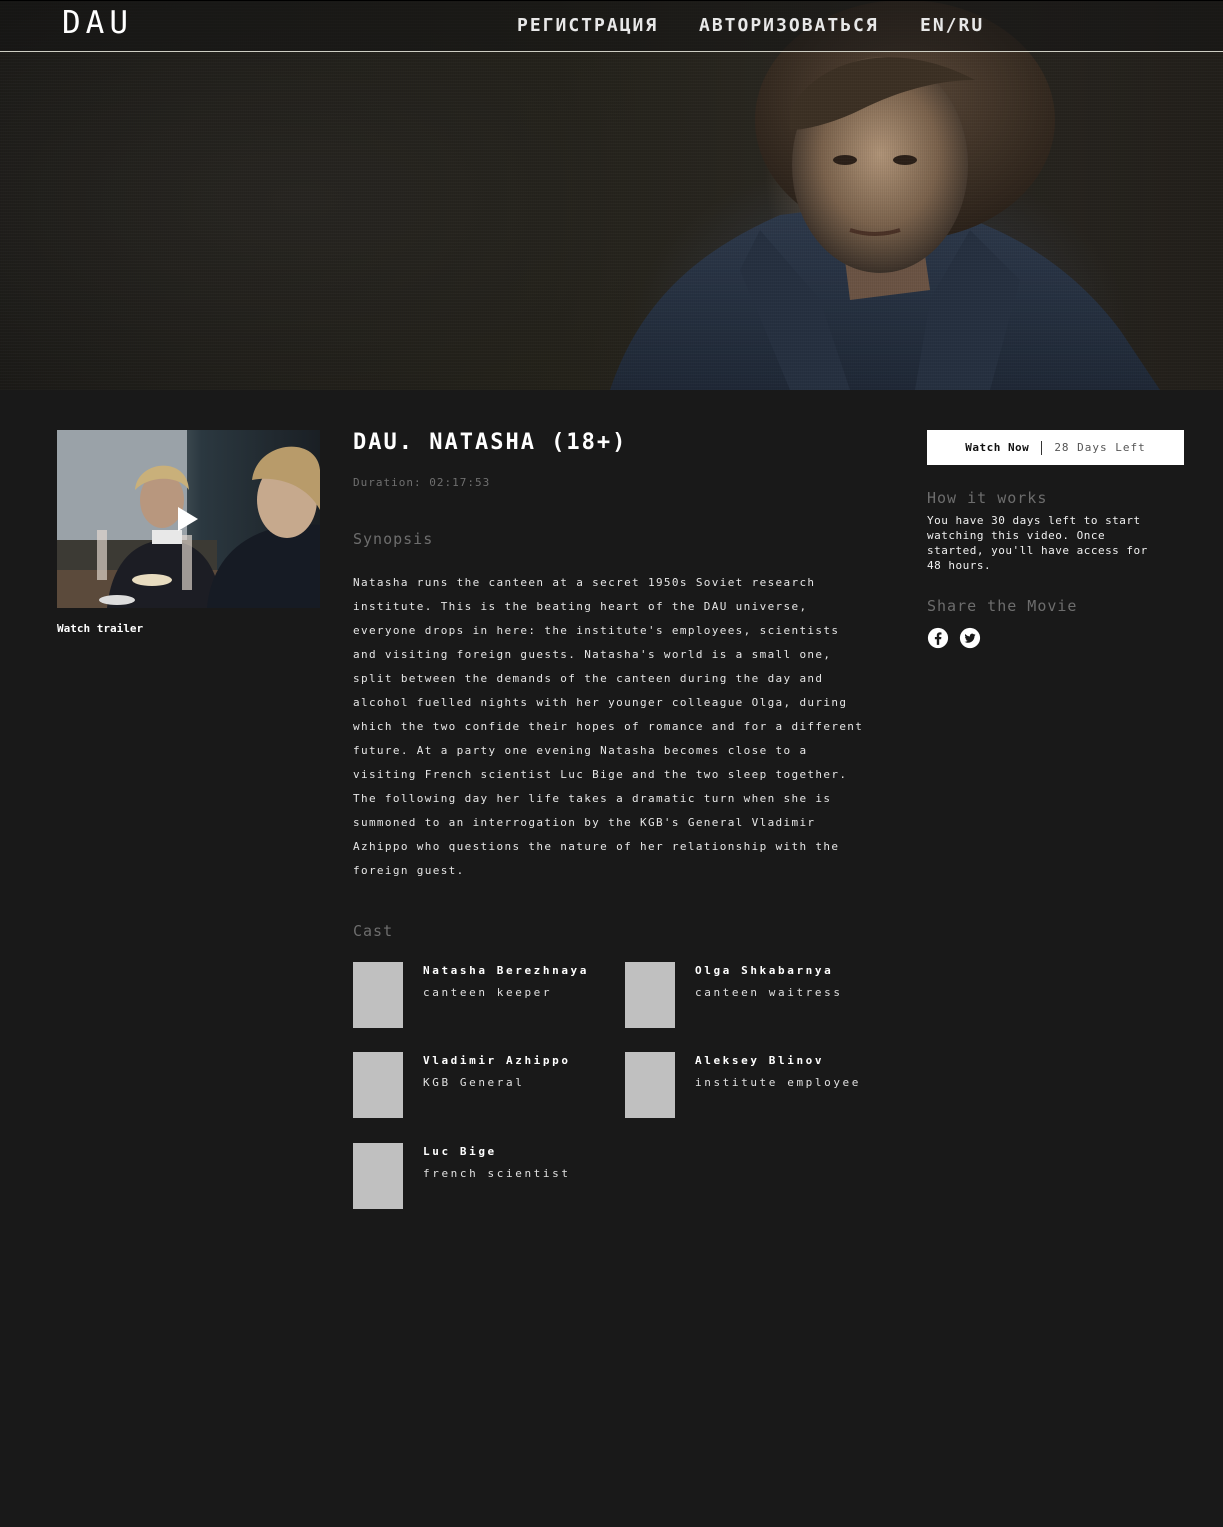 This screenshot has width=1223, height=1527. What do you see at coordinates (764, 970) in the screenshot?
I see `cast-name: Olga Shkabarnya` at bounding box center [764, 970].